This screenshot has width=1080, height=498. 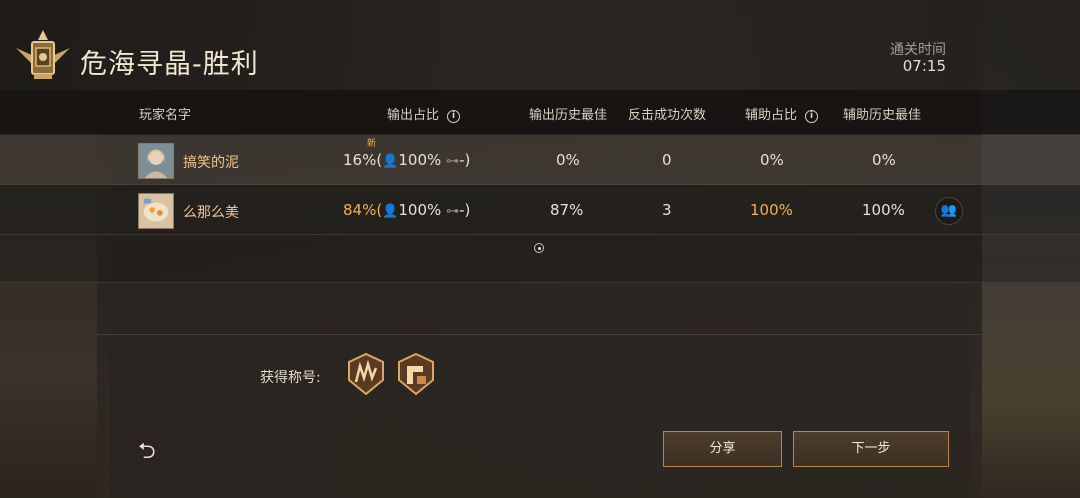 What do you see at coordinates (539, 334) in the screenshot?
I see `section-divider` at bounding box center [539, 334].